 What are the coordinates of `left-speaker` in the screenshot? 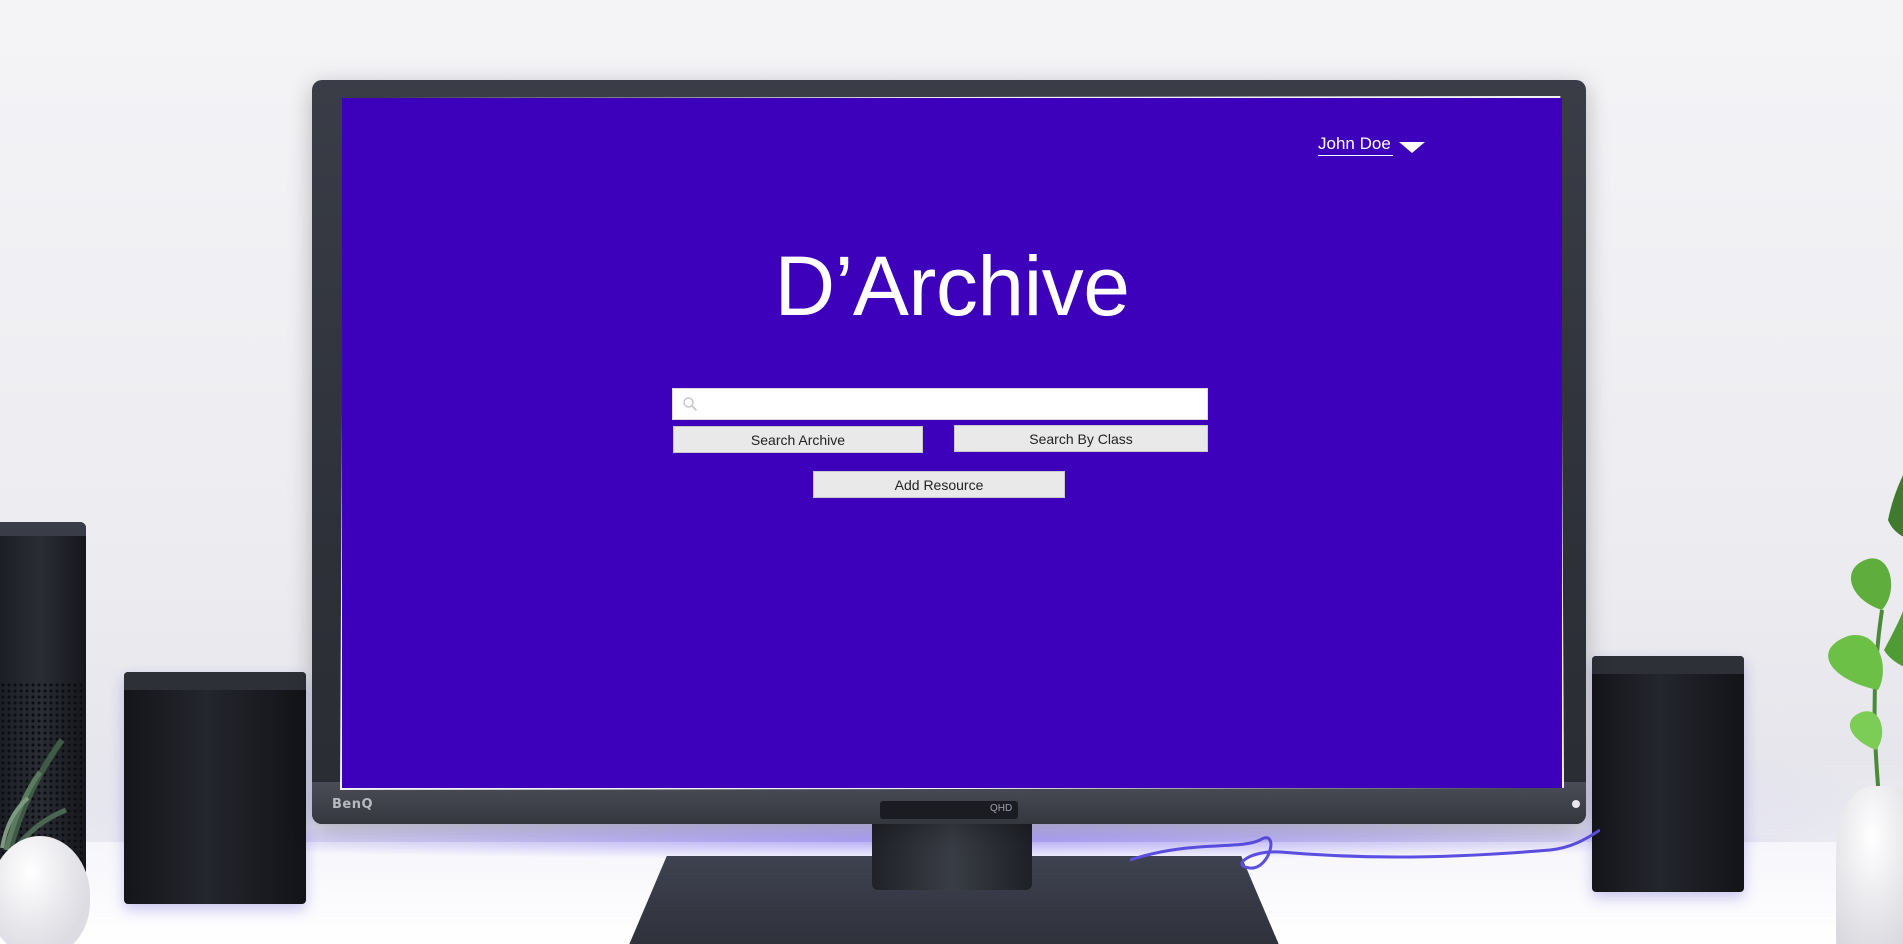 It's located at (215, 788).